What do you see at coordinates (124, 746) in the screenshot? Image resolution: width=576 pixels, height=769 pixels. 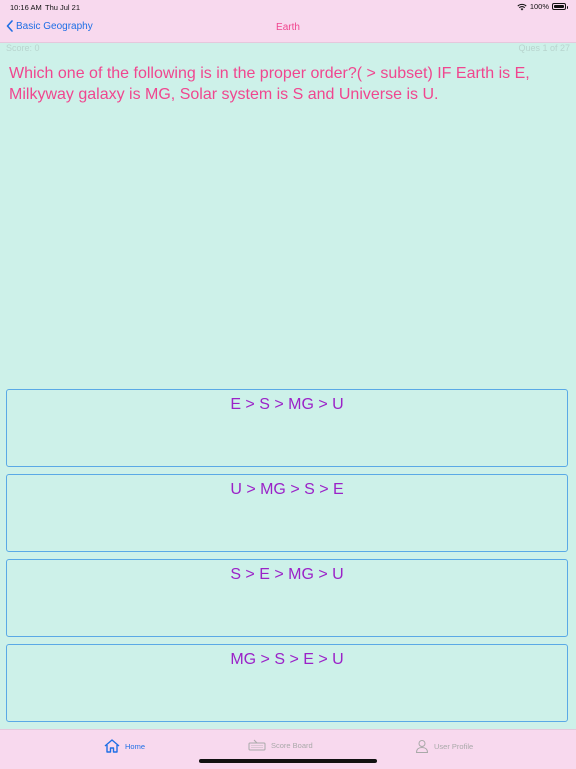 I see `tab-home: Home` at bounding box center [124, 746].